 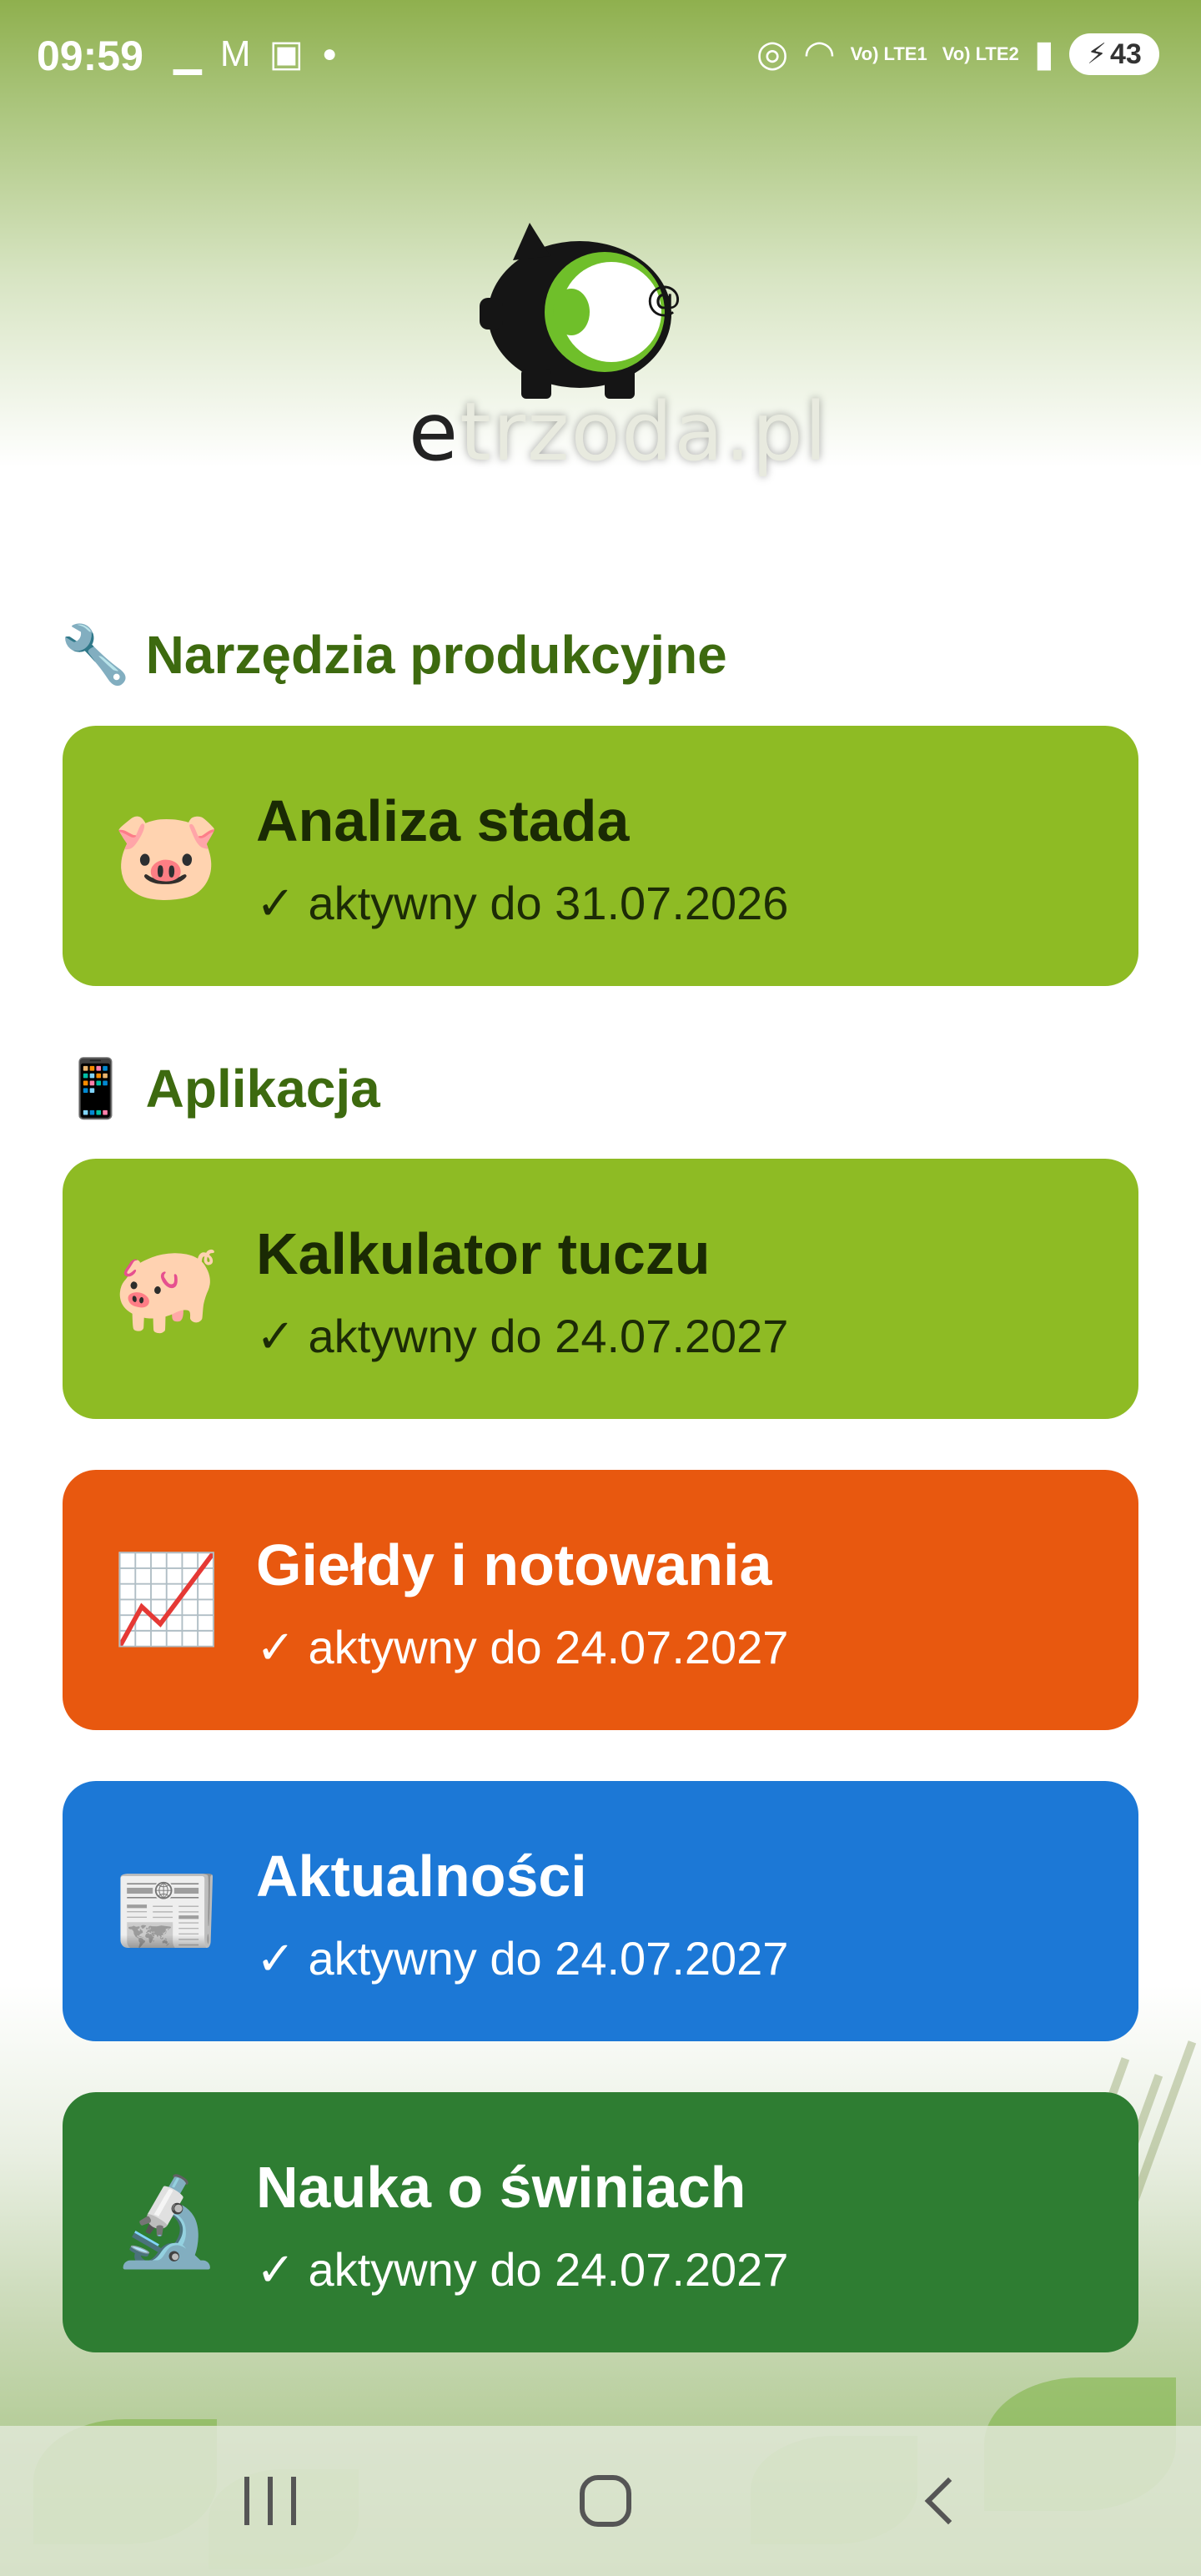 What do you see at coordinates (581, 311) in the screenshot?
I see `piggy-bank-logo-icon: @` at bounding box center [581, 311].